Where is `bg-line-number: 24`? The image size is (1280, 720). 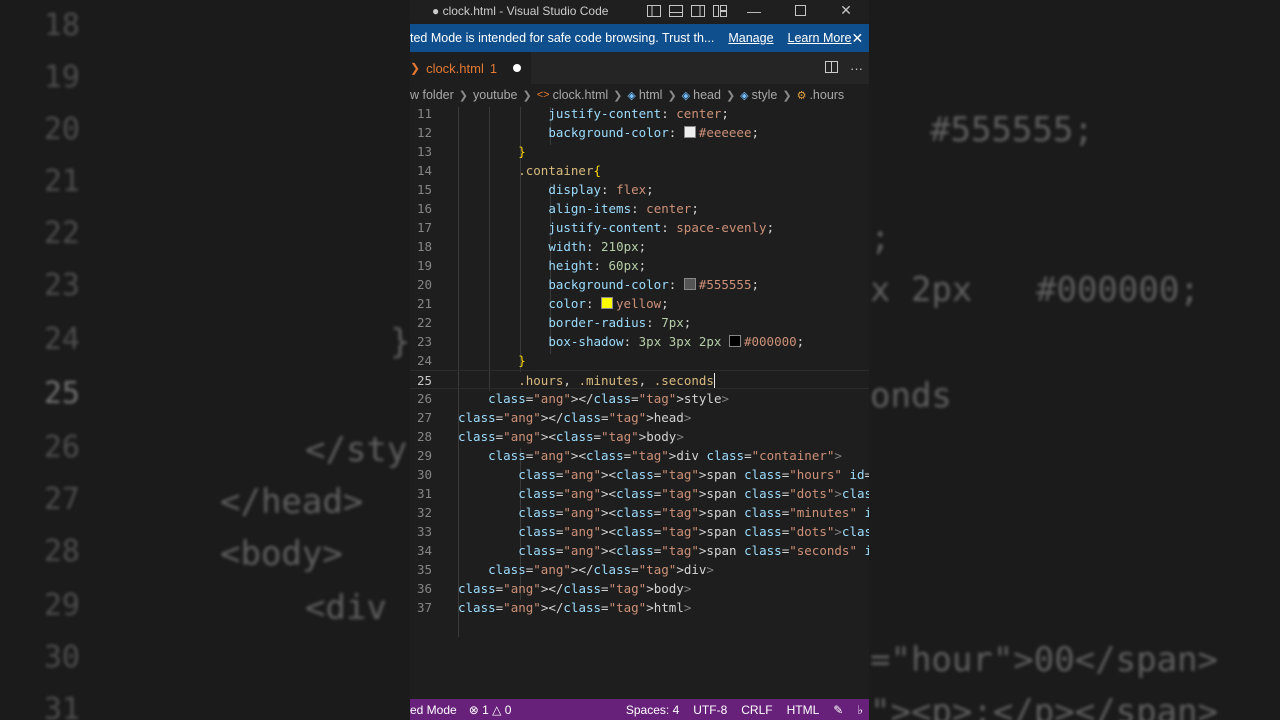
bg-line-number: 24 is located at coordinates (61, 339).